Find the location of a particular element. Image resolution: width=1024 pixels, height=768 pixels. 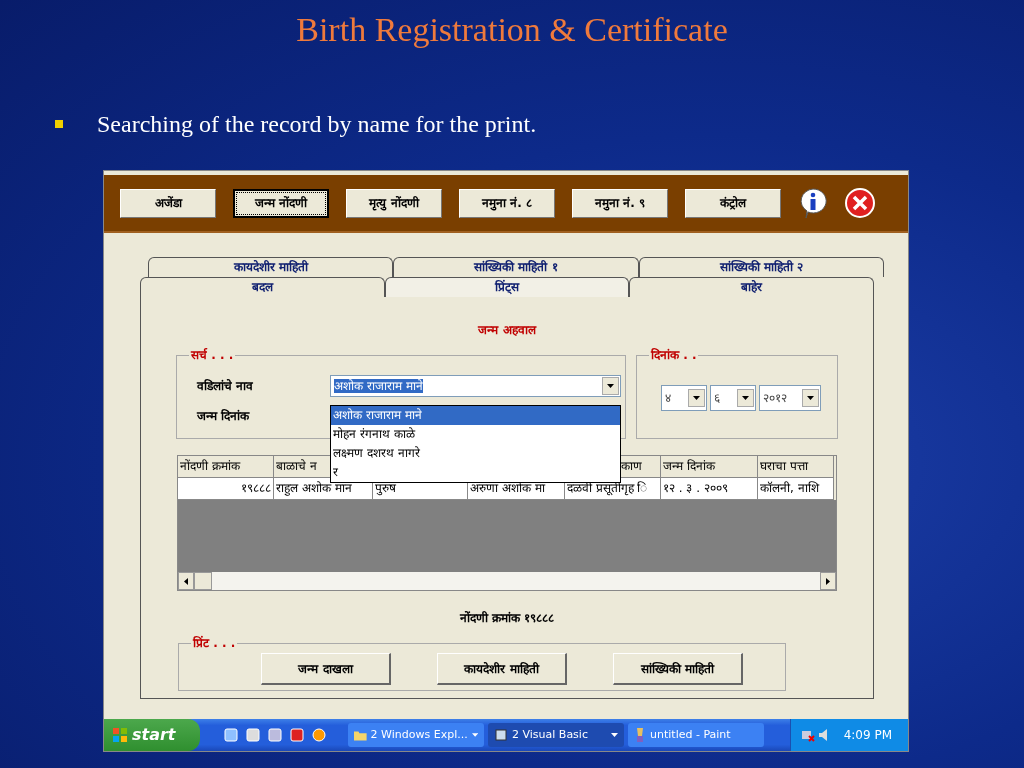

toolbar-button: नमुना नं. ८ is located at coordinates (507, 203).